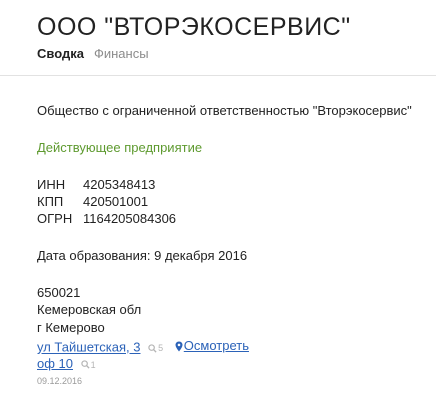 This screenshot has width=436, height=393. What do you see at coordinates (93, 364) in the screenshot?
I see `office-count-value: 1` at bounding box center [93, 364].